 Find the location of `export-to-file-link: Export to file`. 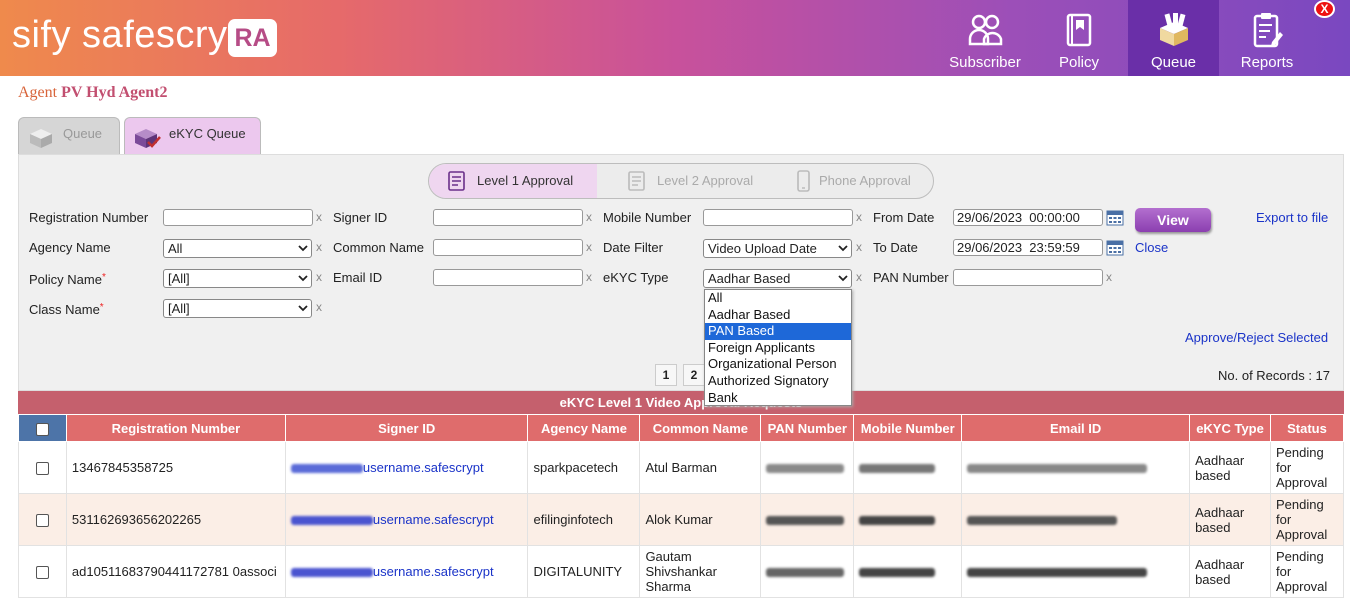

export-to-file-link: Export to file is located at coordinates (1292, 217).